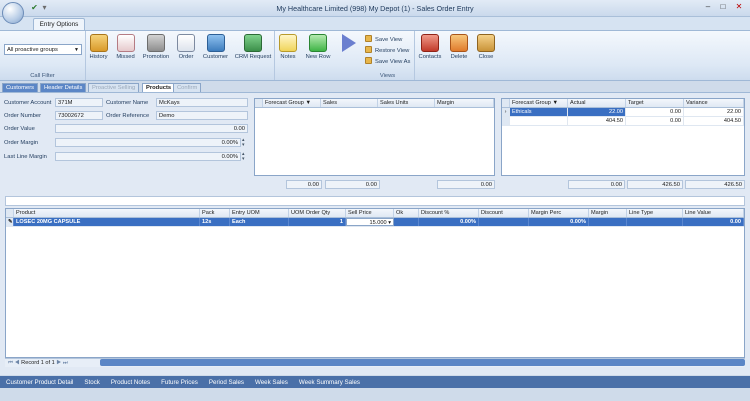 The image size is (750, 401). What do you see at coordinates (708, 7) in the screenshot?
I see `minimize-button: –` at bounding box center [708, 7].